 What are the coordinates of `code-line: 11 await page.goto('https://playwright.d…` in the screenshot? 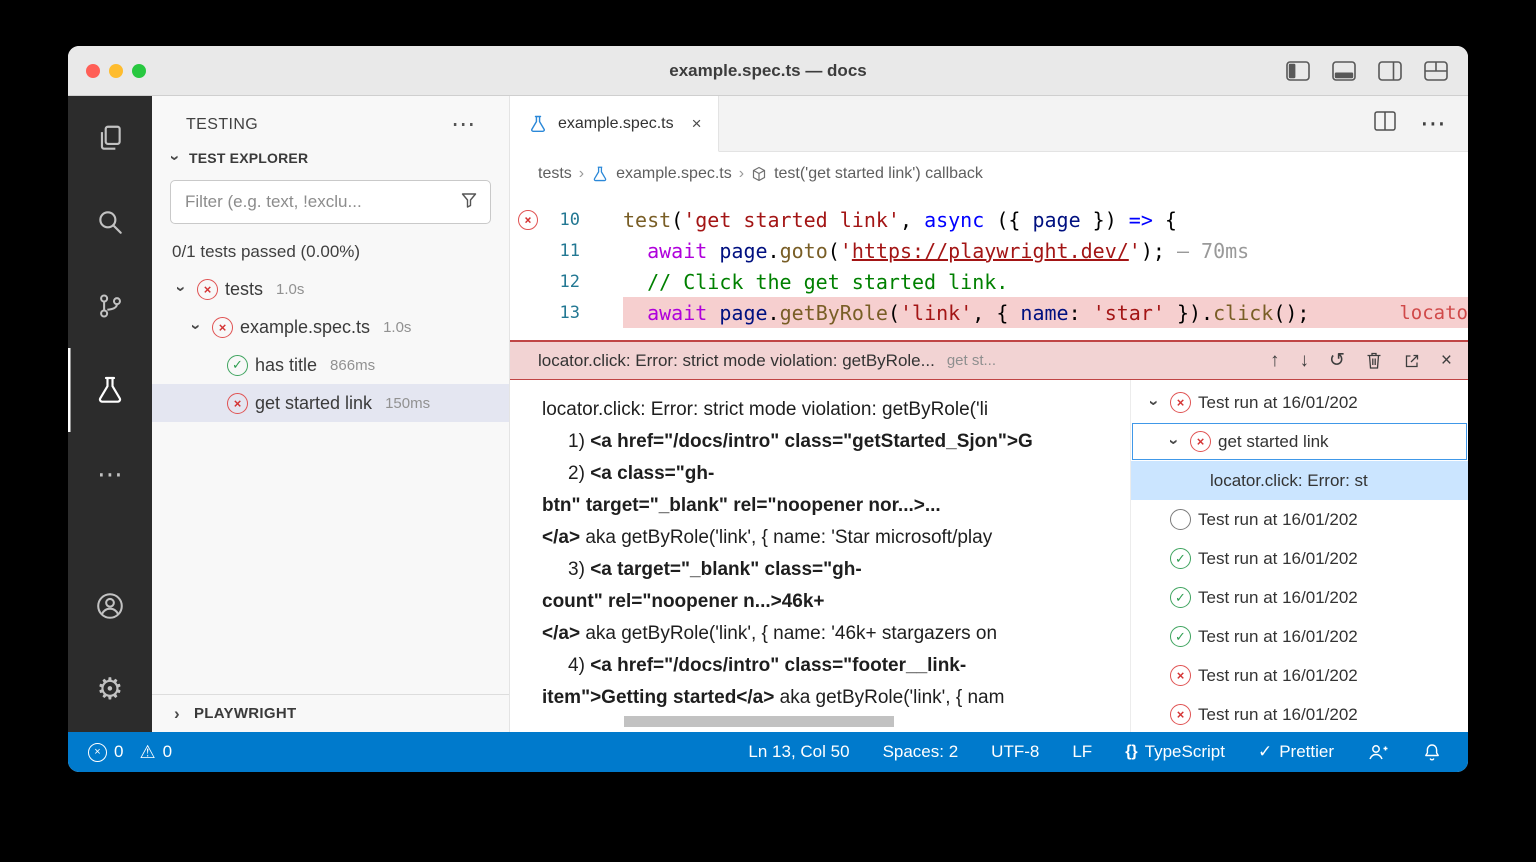 It's located at (989, 250).